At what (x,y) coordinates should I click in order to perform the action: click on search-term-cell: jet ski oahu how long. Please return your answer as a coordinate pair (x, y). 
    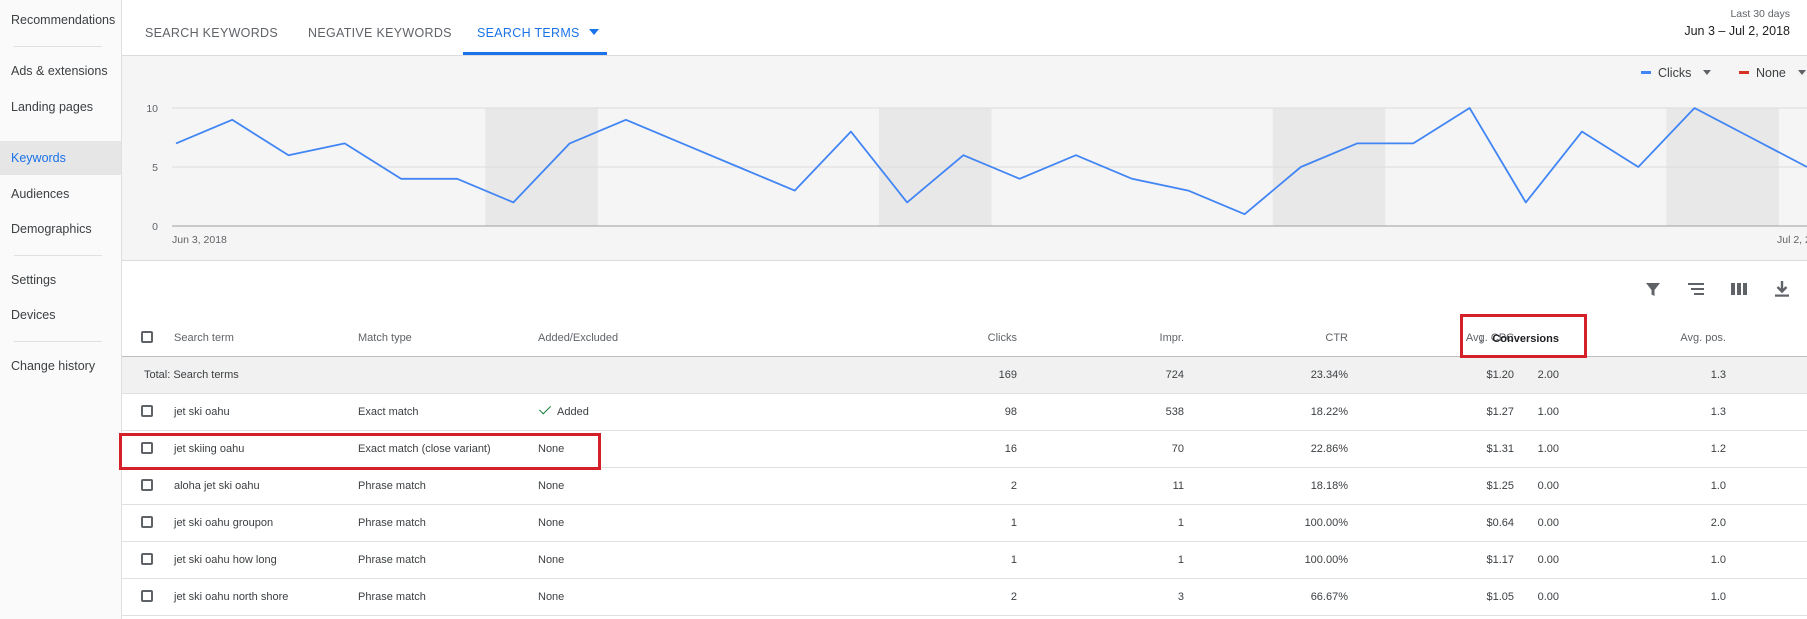
    Looking at the image, I should click on (225, 560).